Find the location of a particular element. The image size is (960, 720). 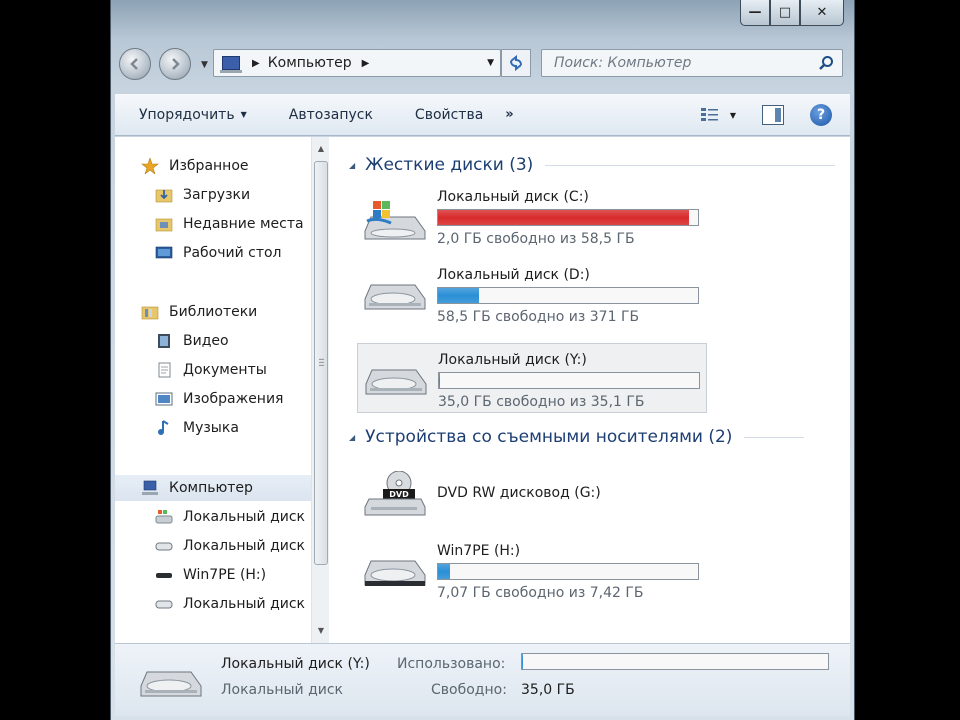

address-dropdown-icon: ▼ is located at coordinates (490, 63).